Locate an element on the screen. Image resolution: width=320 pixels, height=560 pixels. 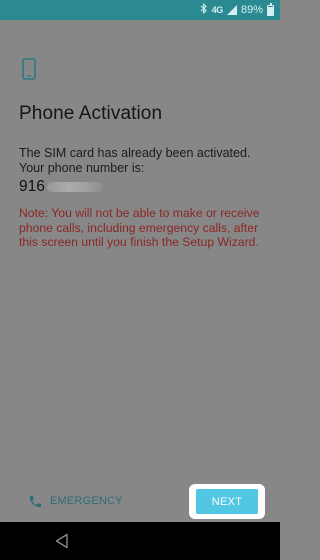
next-label: NEXT is located at coordinates (227, 501).